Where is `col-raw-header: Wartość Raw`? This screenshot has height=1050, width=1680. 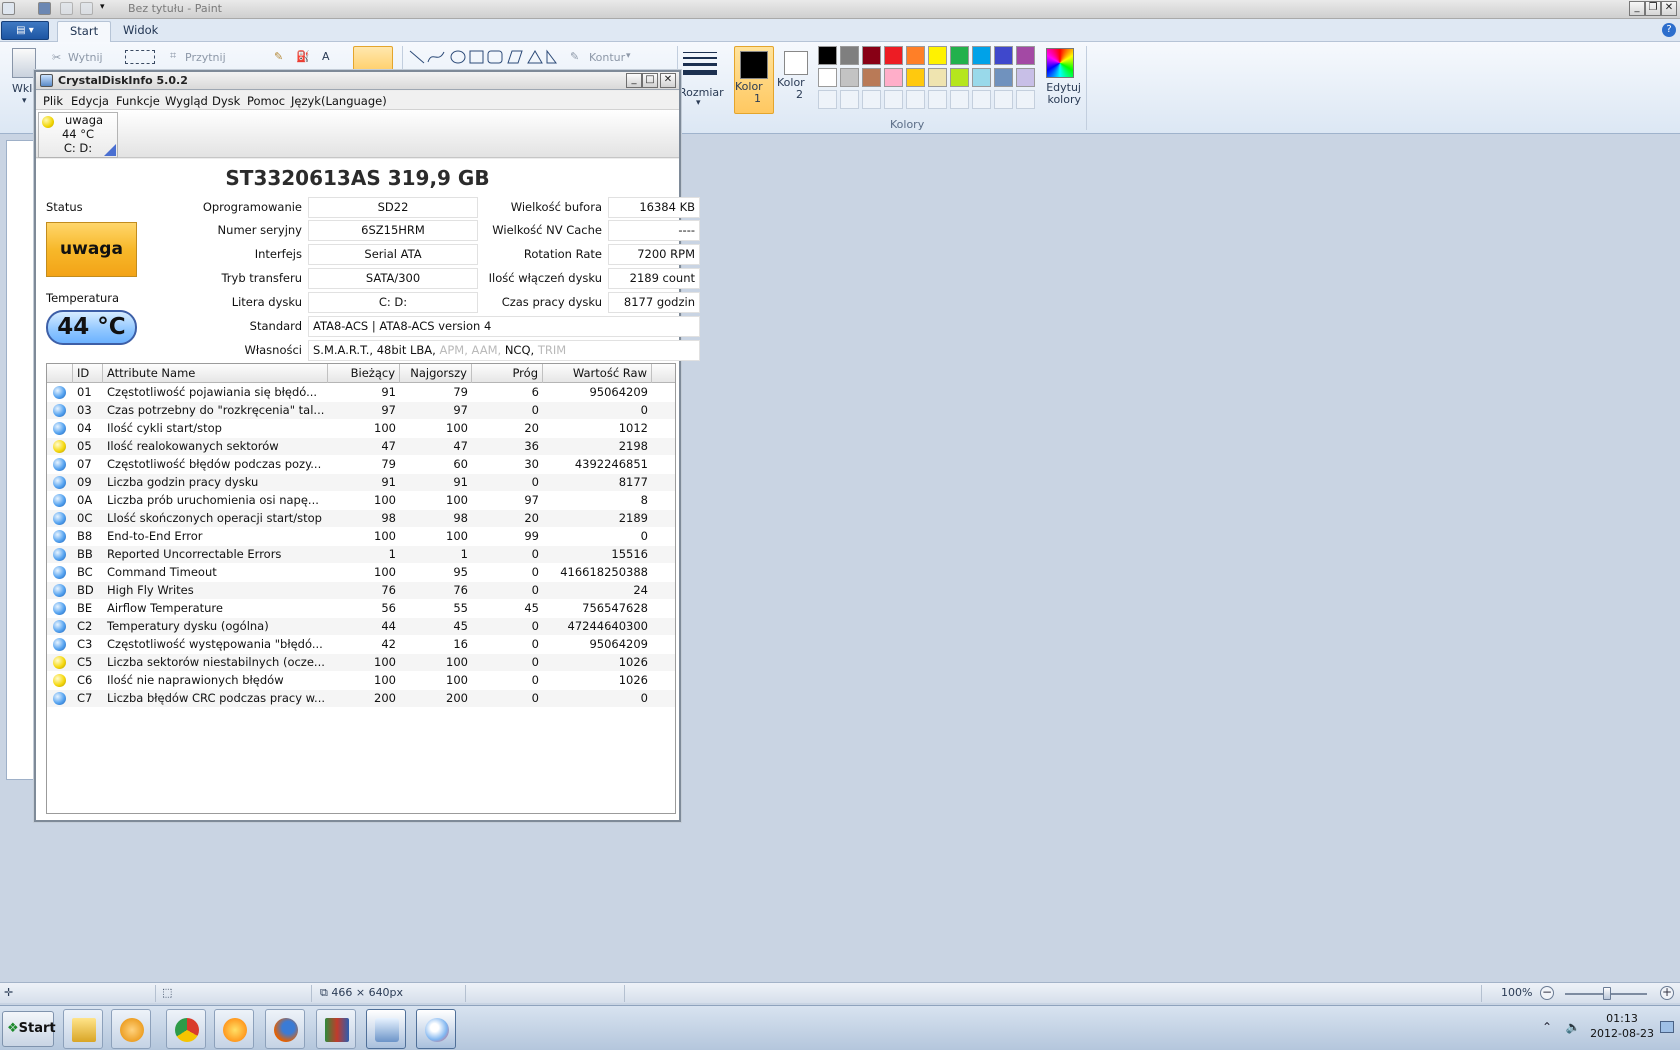 col-raw-header: Wartość Raw is located at coordinates (597, 373).